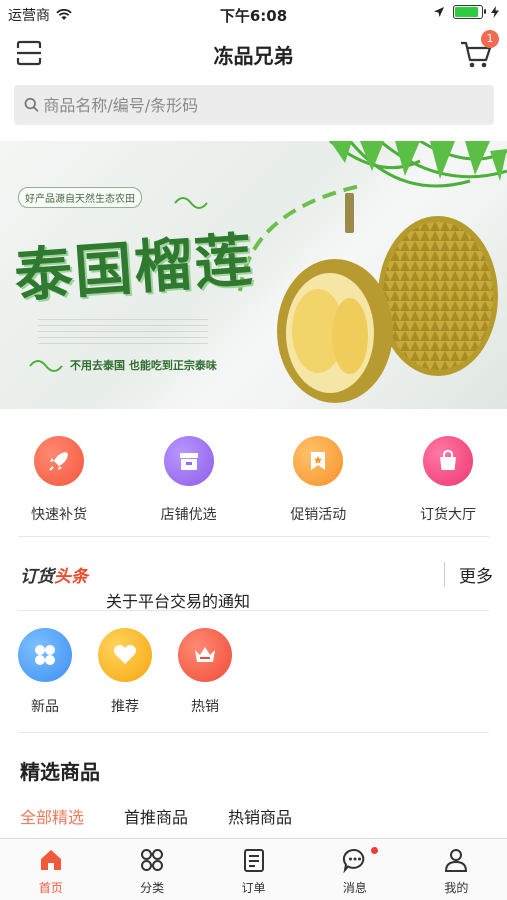 The image size is (507, 900). Describe the element at coordinates (60, 772) in the screenshot. I see `featured-title: 精选商品` at that location.